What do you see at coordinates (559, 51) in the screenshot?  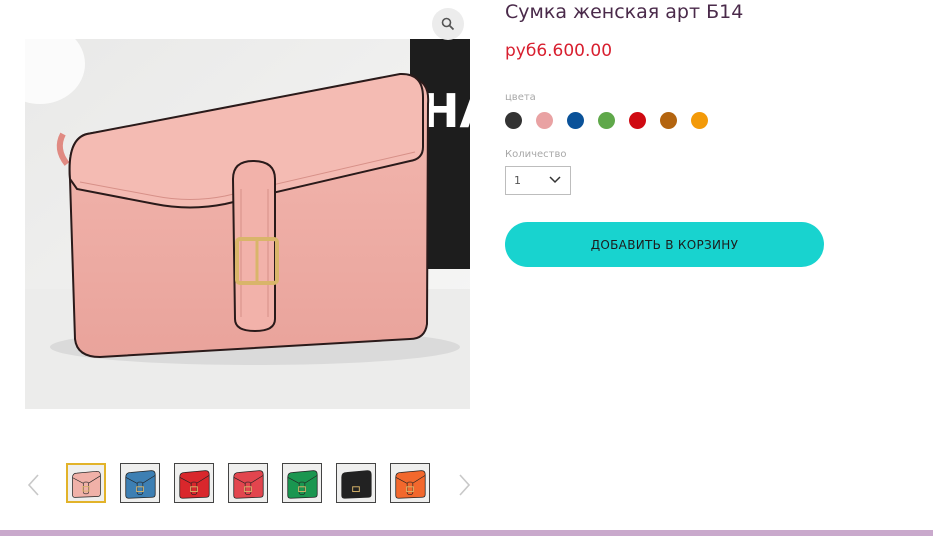 I see `product-price: руб6.600.00` at bounding box center [559, 51].